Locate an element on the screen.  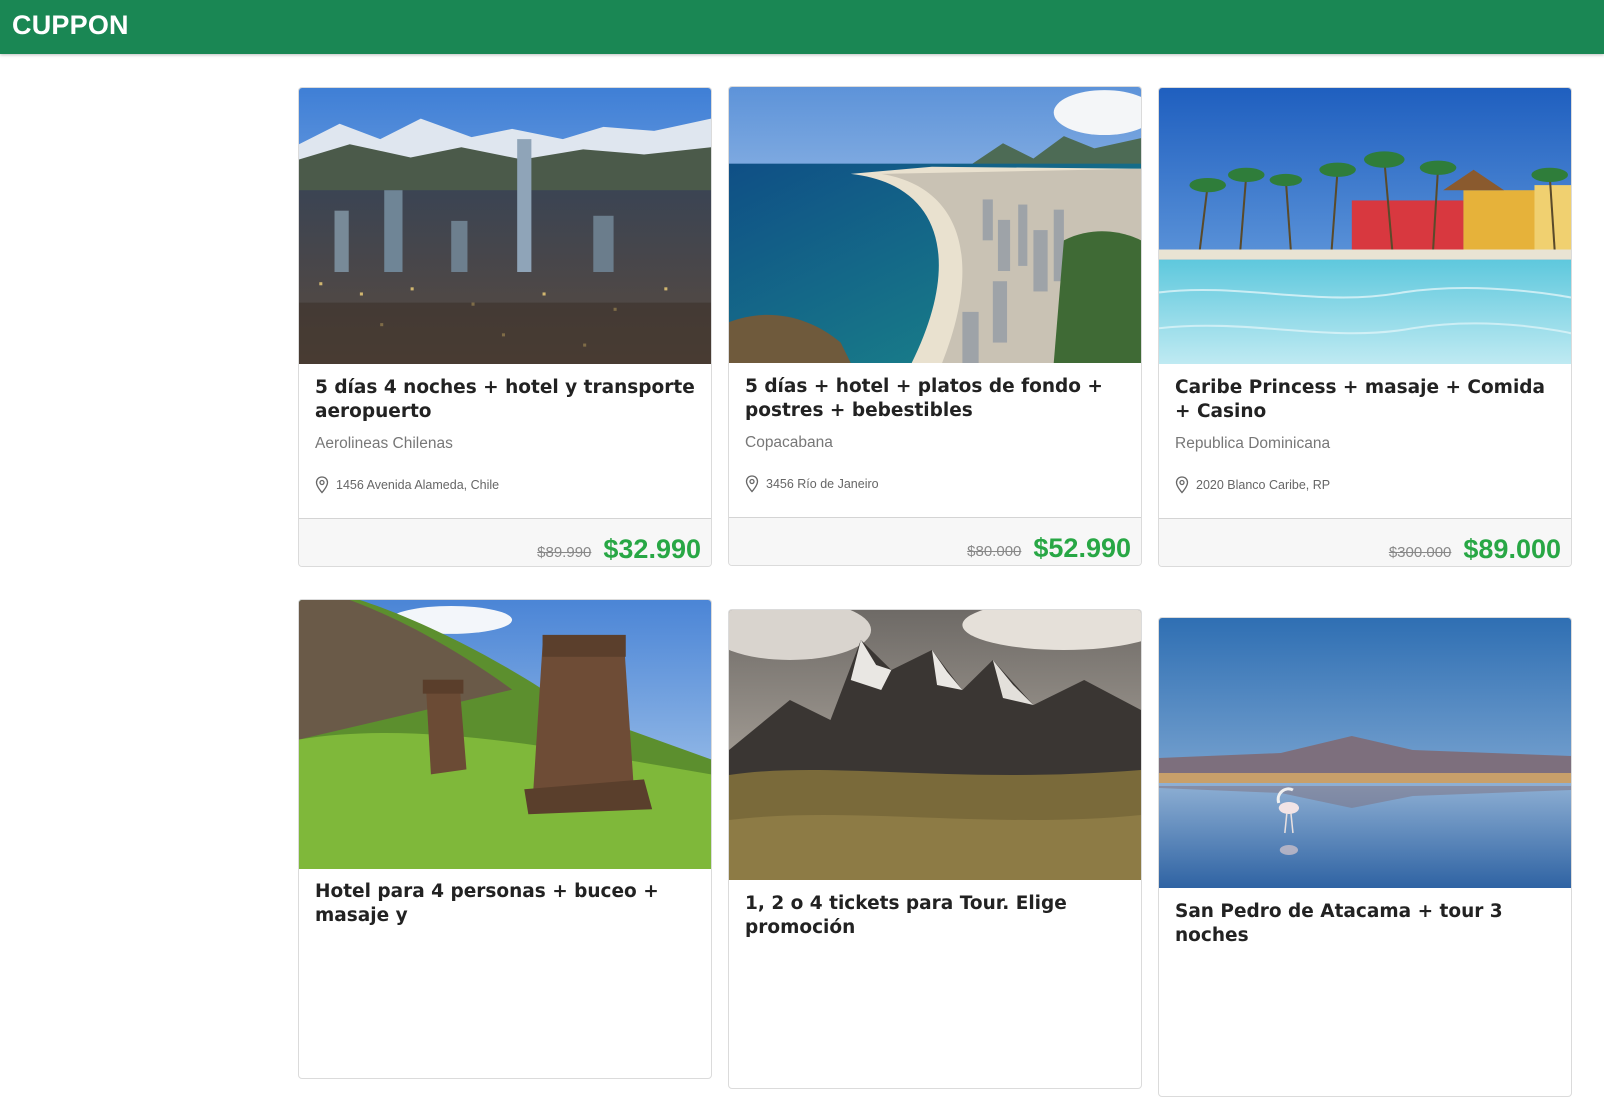
deal-address: 1456 Avenida Alameda, Chile is located at coordinates (505, 485).